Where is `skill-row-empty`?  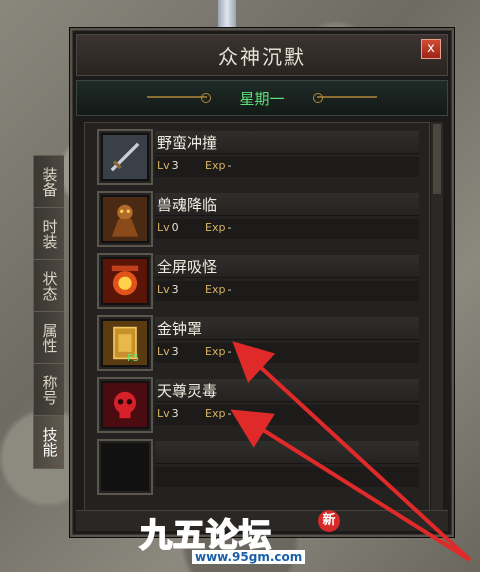 skill-row-empty is located at coordinates (258, 467).